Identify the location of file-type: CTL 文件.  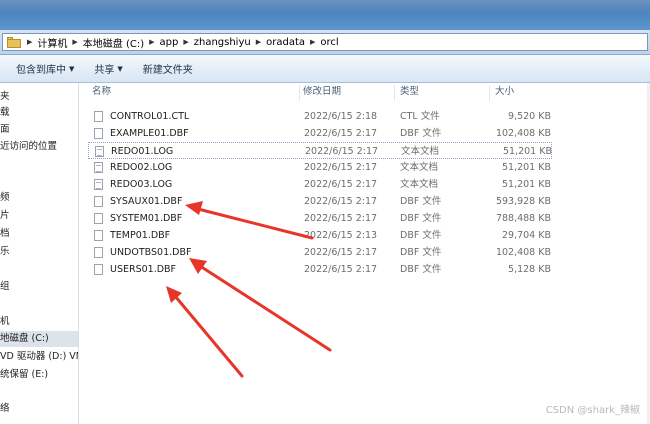
(420, 116).